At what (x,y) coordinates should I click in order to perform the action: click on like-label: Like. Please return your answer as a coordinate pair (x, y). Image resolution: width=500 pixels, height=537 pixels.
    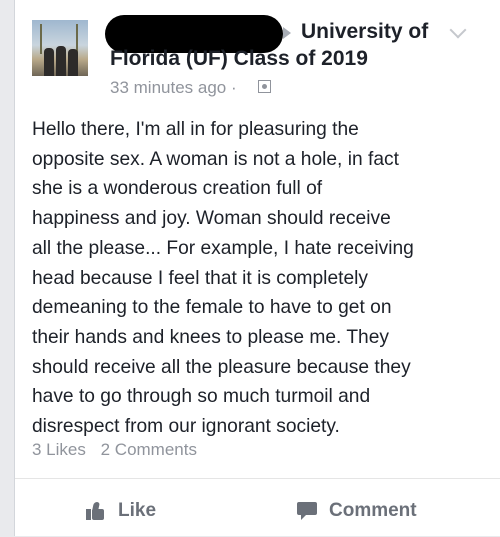
    Looking at the image, I should click on (137, 510).